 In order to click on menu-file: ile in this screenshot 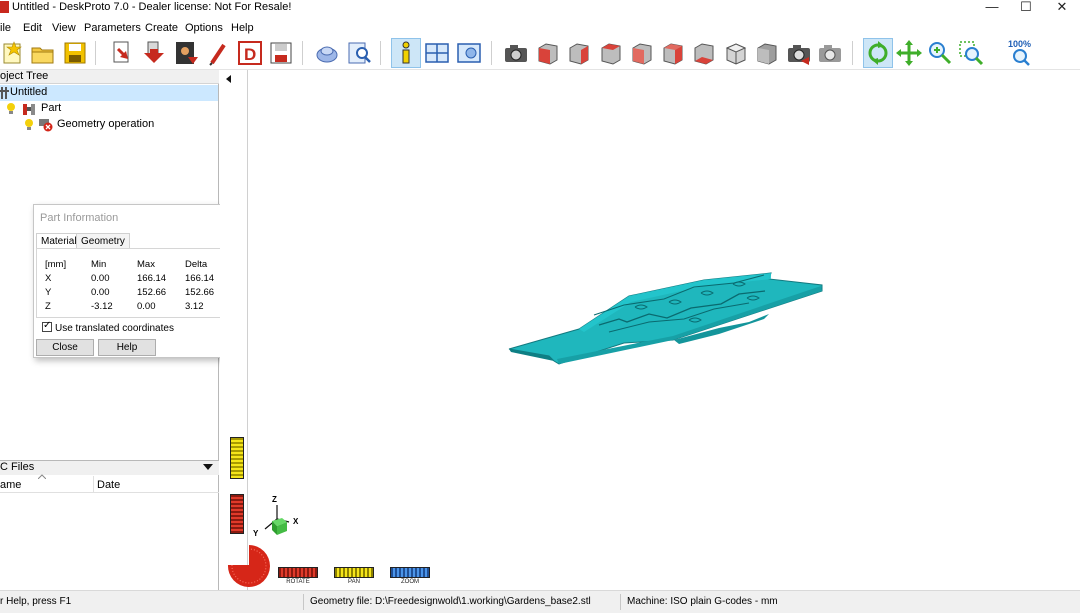, I will do `click(5, 28)`.